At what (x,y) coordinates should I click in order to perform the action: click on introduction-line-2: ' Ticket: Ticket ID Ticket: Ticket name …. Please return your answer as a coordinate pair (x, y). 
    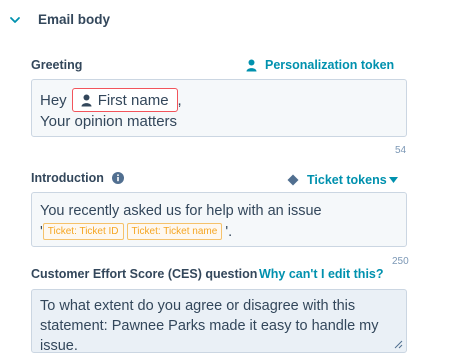
    Looking at the image, I should click on (136, 231).